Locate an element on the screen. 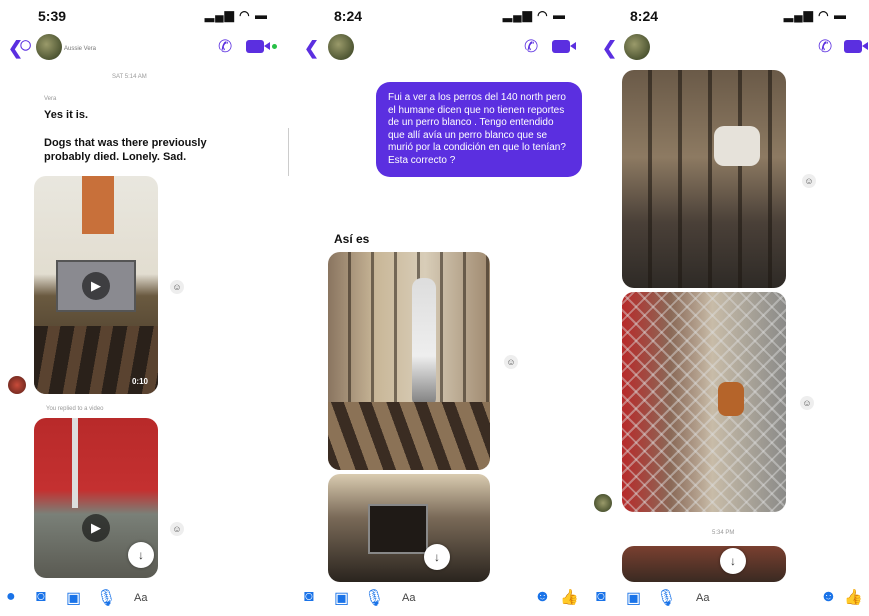  floor-shadow is located at coordinates (409, 436).